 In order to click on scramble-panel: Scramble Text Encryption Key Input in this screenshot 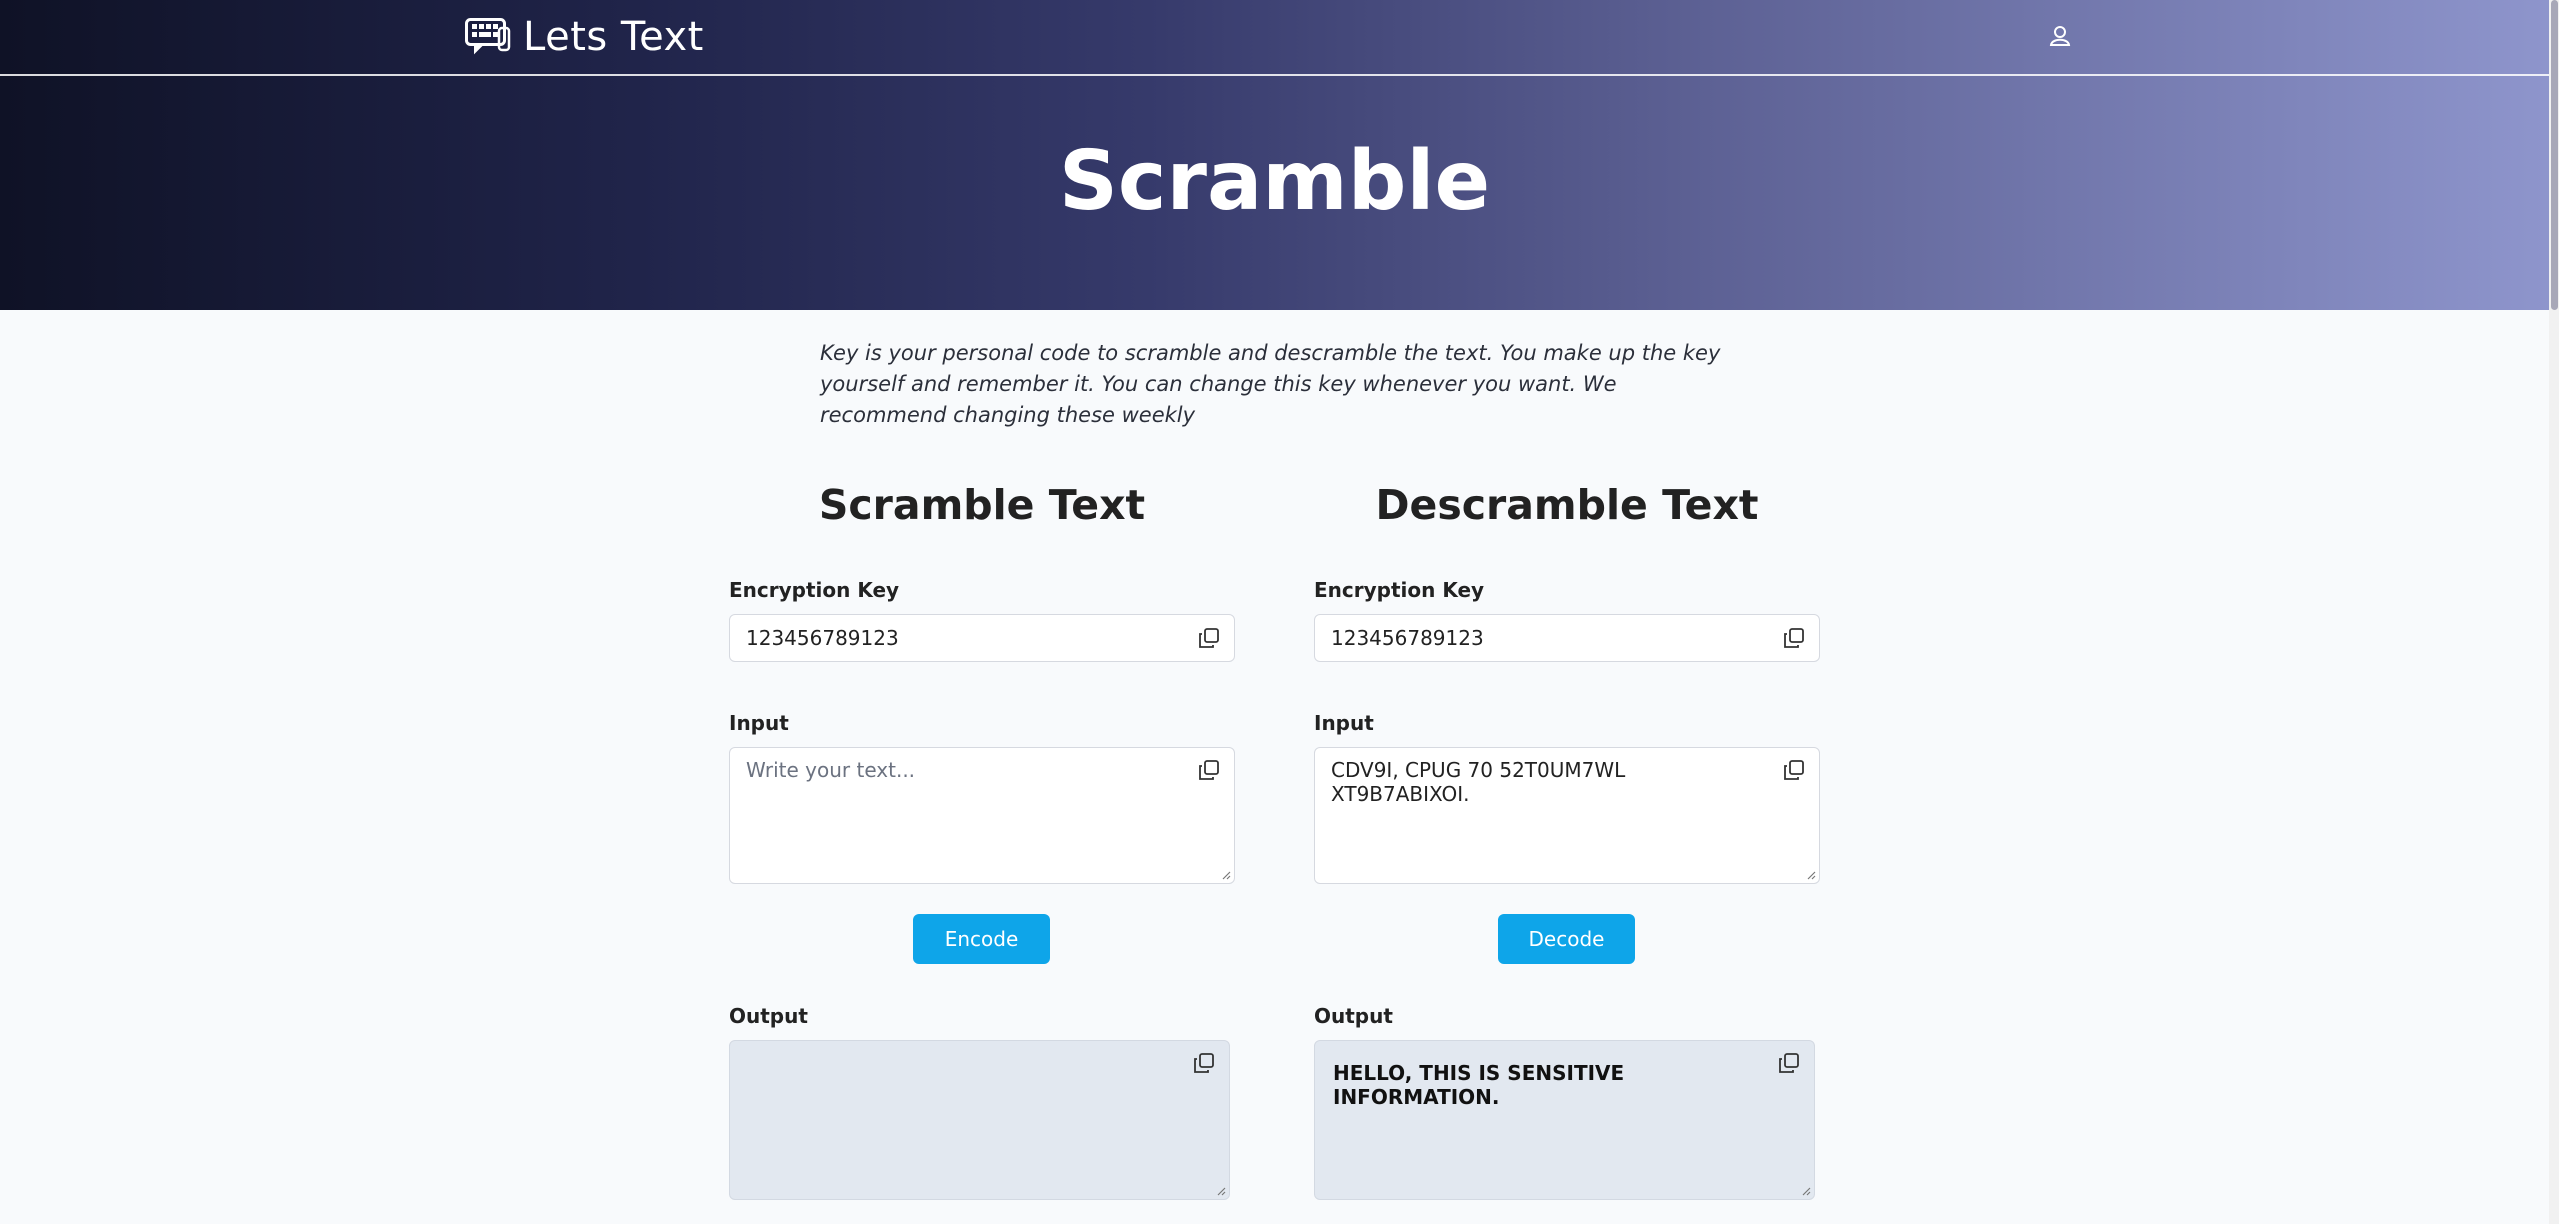, I will do `click(982, 835)`.